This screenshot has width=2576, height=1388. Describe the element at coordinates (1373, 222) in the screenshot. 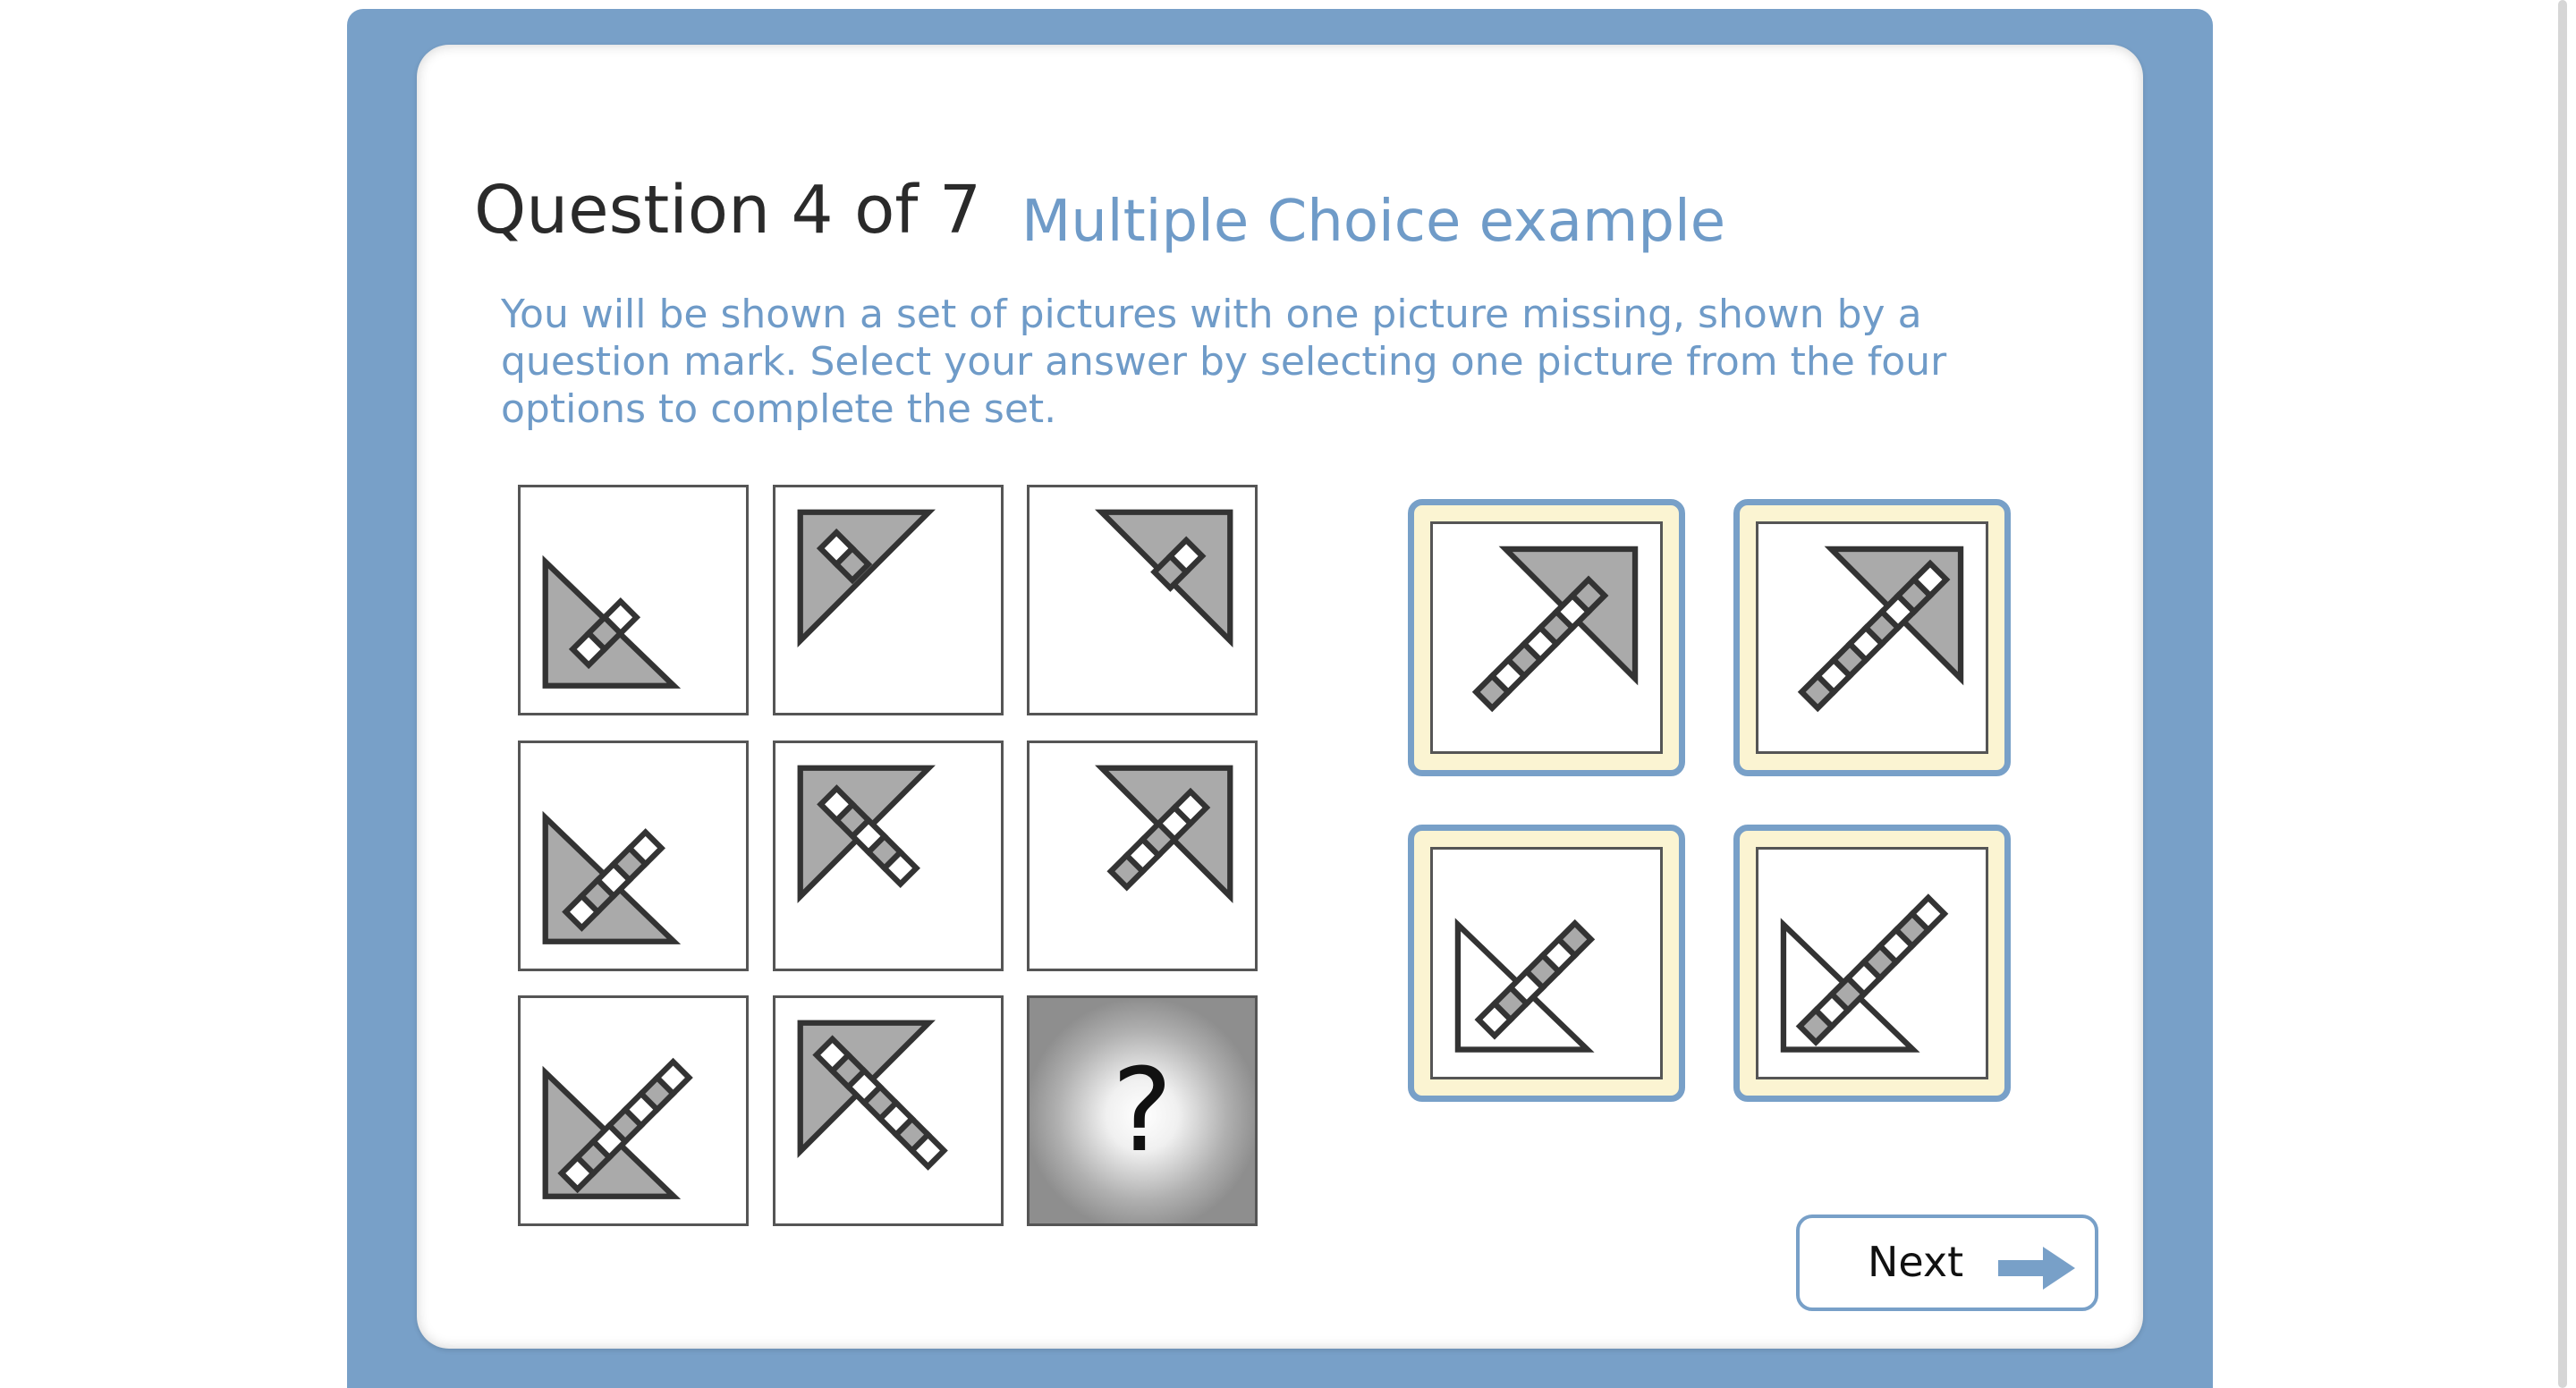

I see `question-type-heading: Multiple Choice example` at that location.